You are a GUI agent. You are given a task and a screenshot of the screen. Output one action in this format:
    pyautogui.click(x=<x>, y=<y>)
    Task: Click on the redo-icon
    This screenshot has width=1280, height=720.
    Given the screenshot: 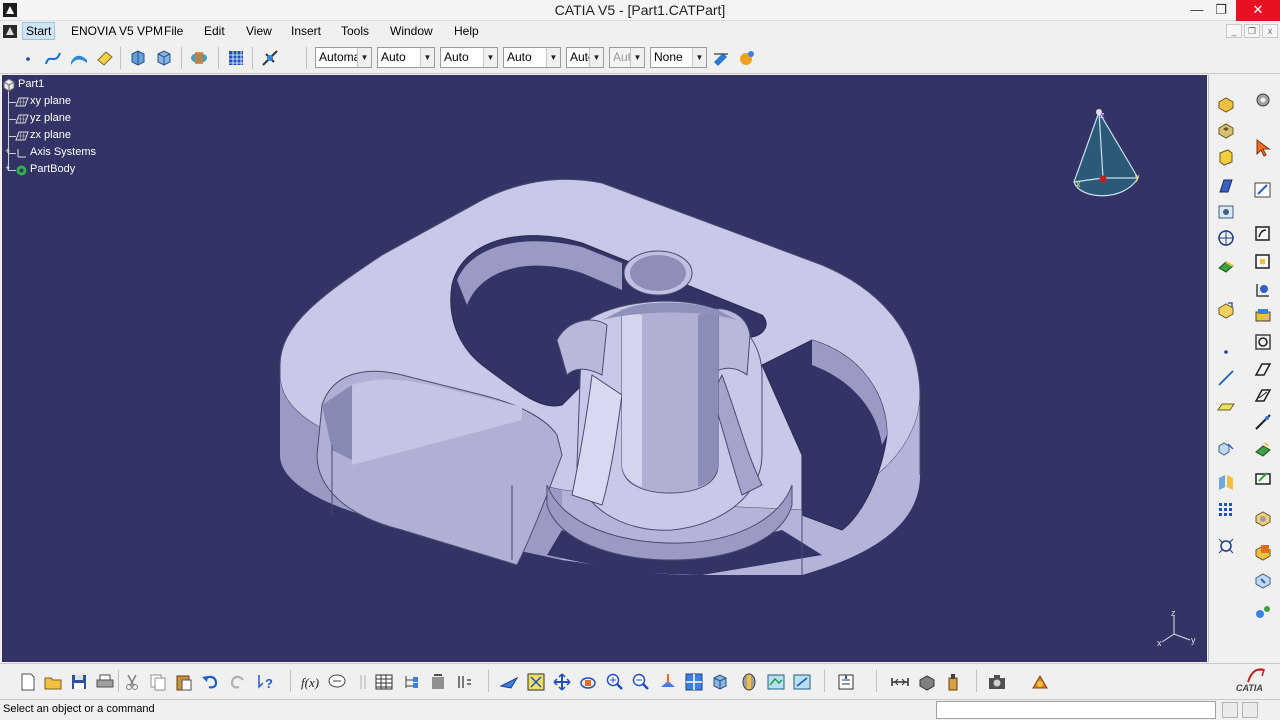 What is the action you would take?
    pyautogui.click(x=238, y=682)
    